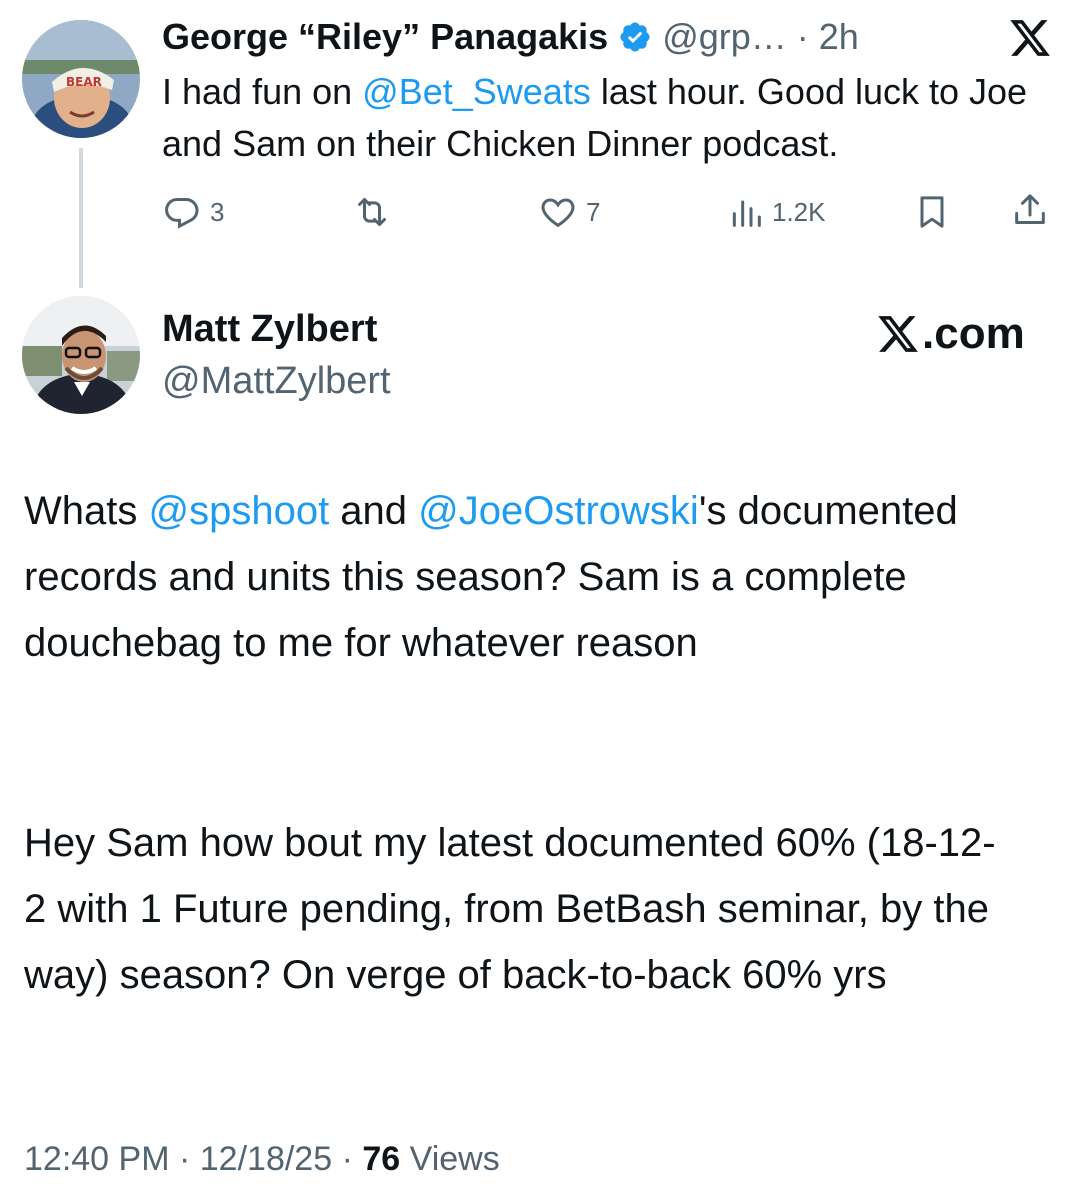  Describe the element at coordinates (276, 381) in the screenshot. I see `handle-matt: @MattZylbert` at that location.